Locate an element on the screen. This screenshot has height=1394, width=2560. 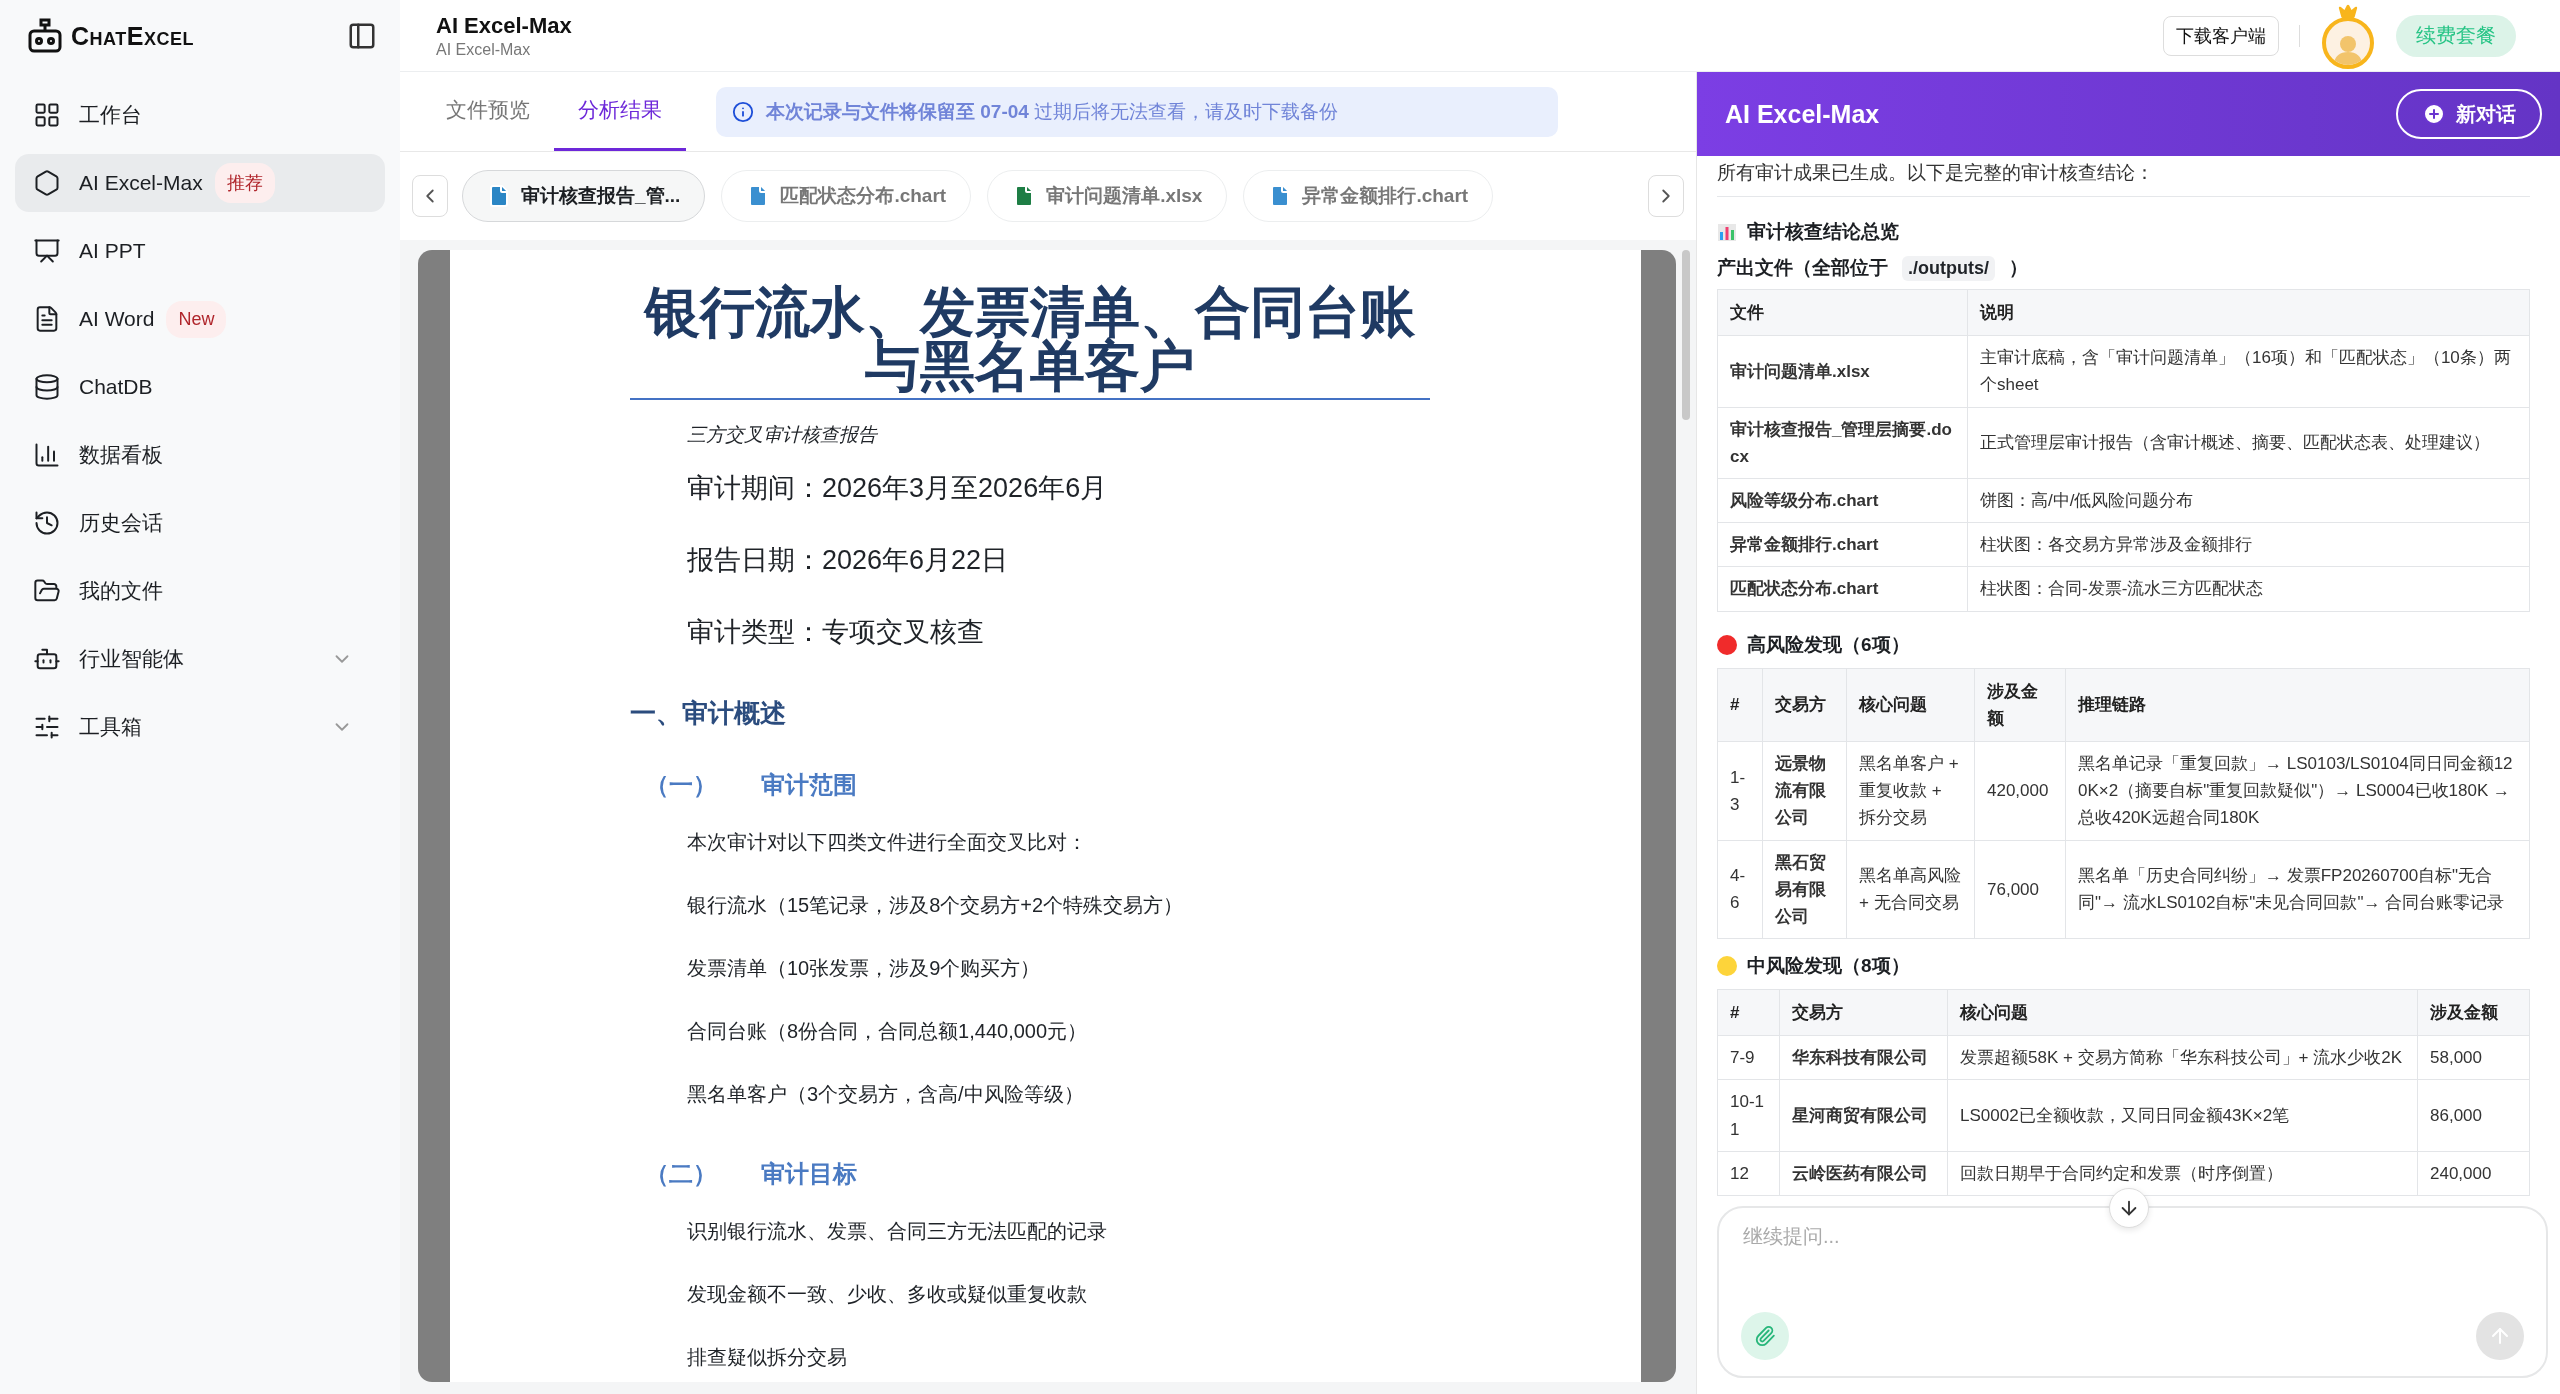
sidebar-toggle-icon is located at coordinates (362, 36).